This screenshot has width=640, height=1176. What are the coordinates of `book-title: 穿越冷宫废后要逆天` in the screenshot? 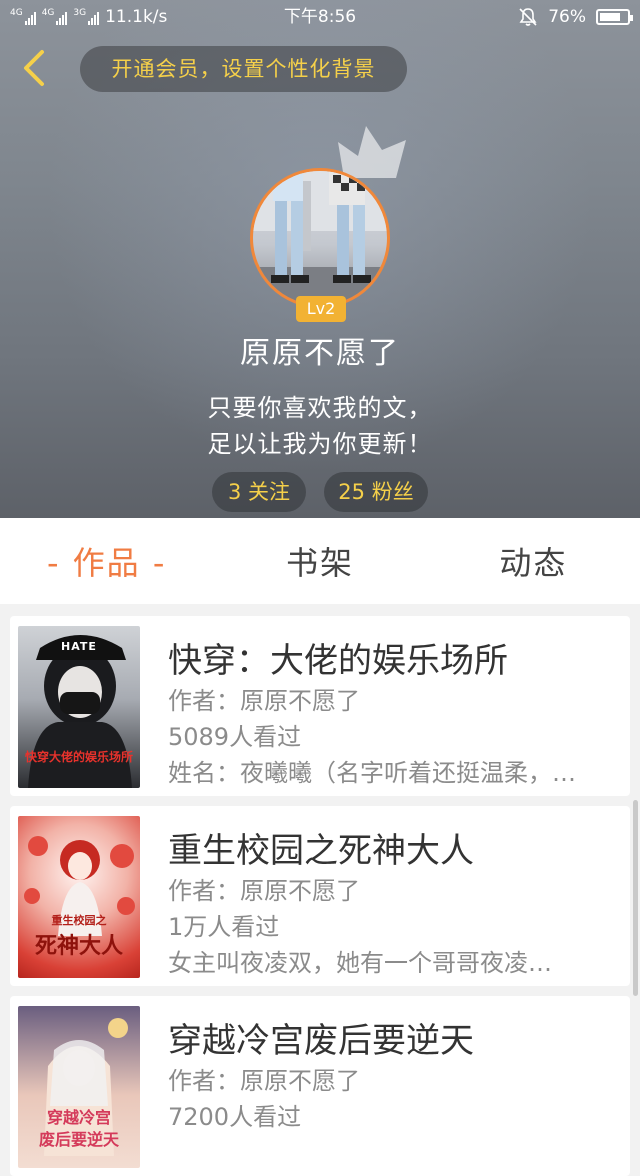 It's located at (393, 1041).